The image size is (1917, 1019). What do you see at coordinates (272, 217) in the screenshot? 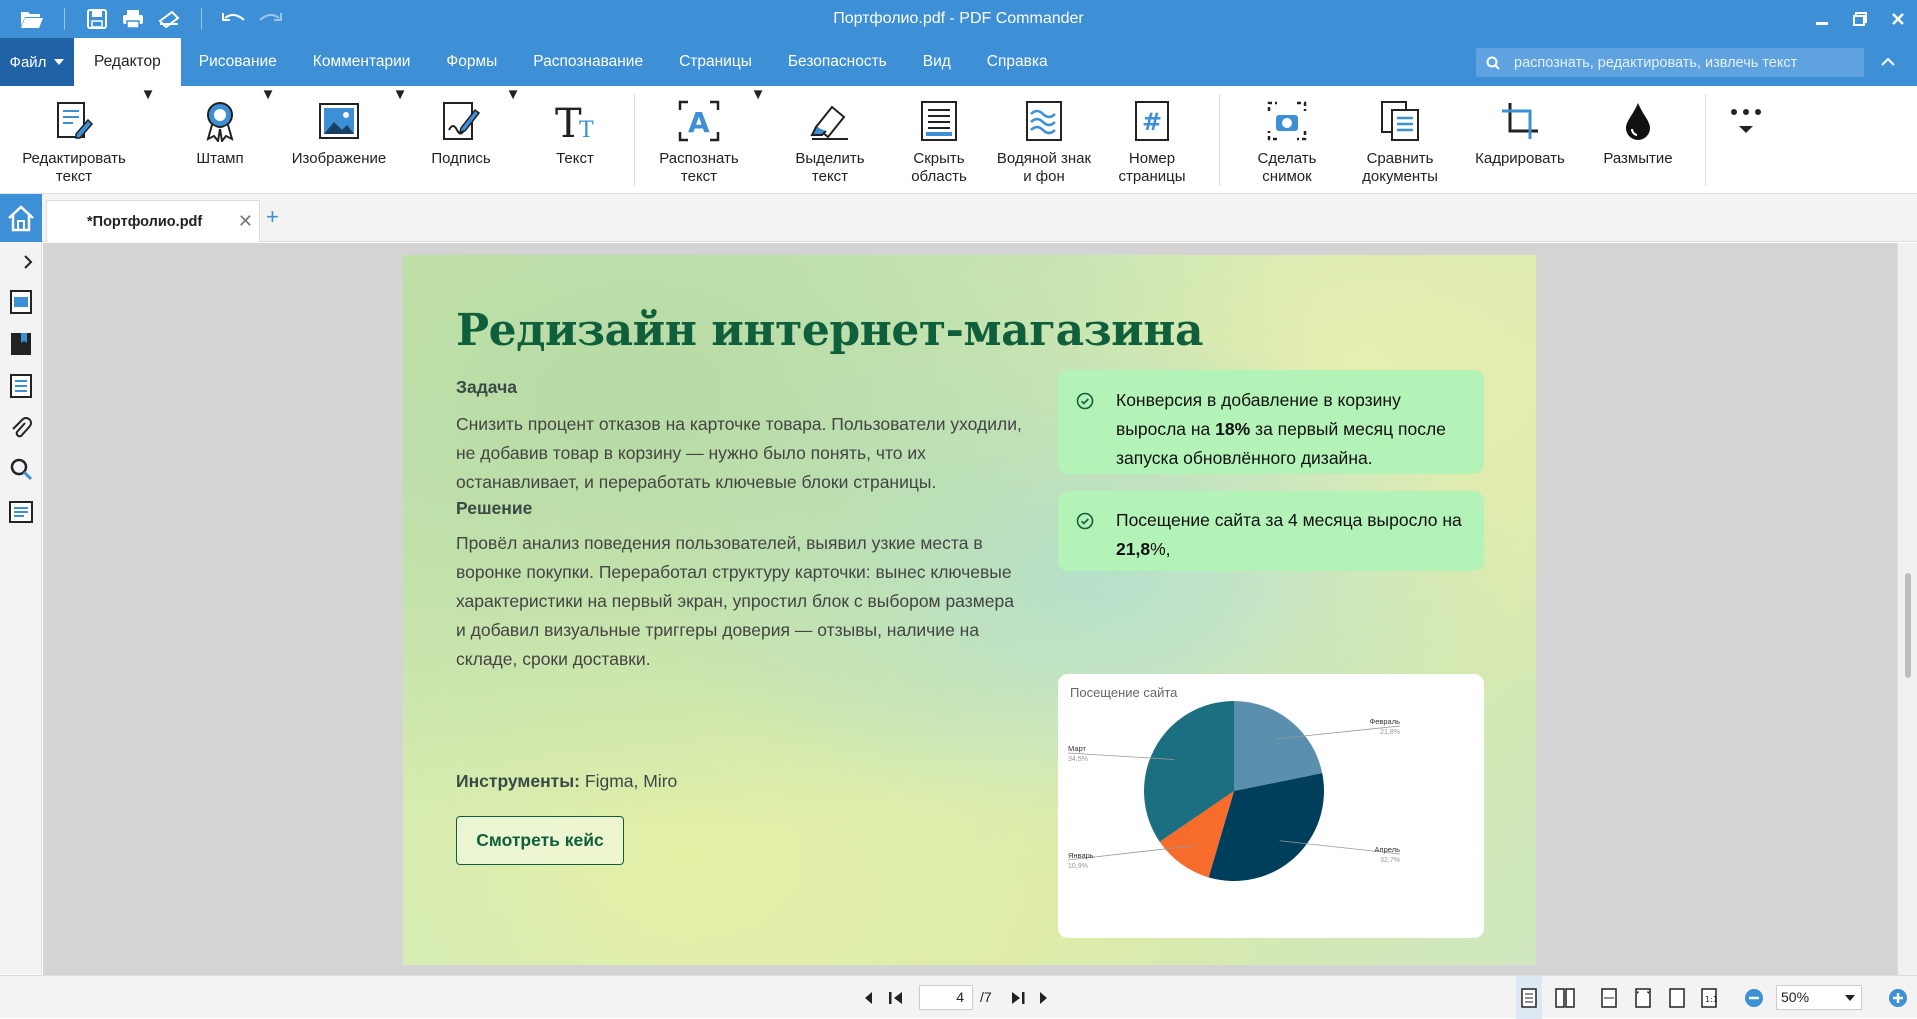
I see `add-tab-icon: +` at bounding box center [272, 217].